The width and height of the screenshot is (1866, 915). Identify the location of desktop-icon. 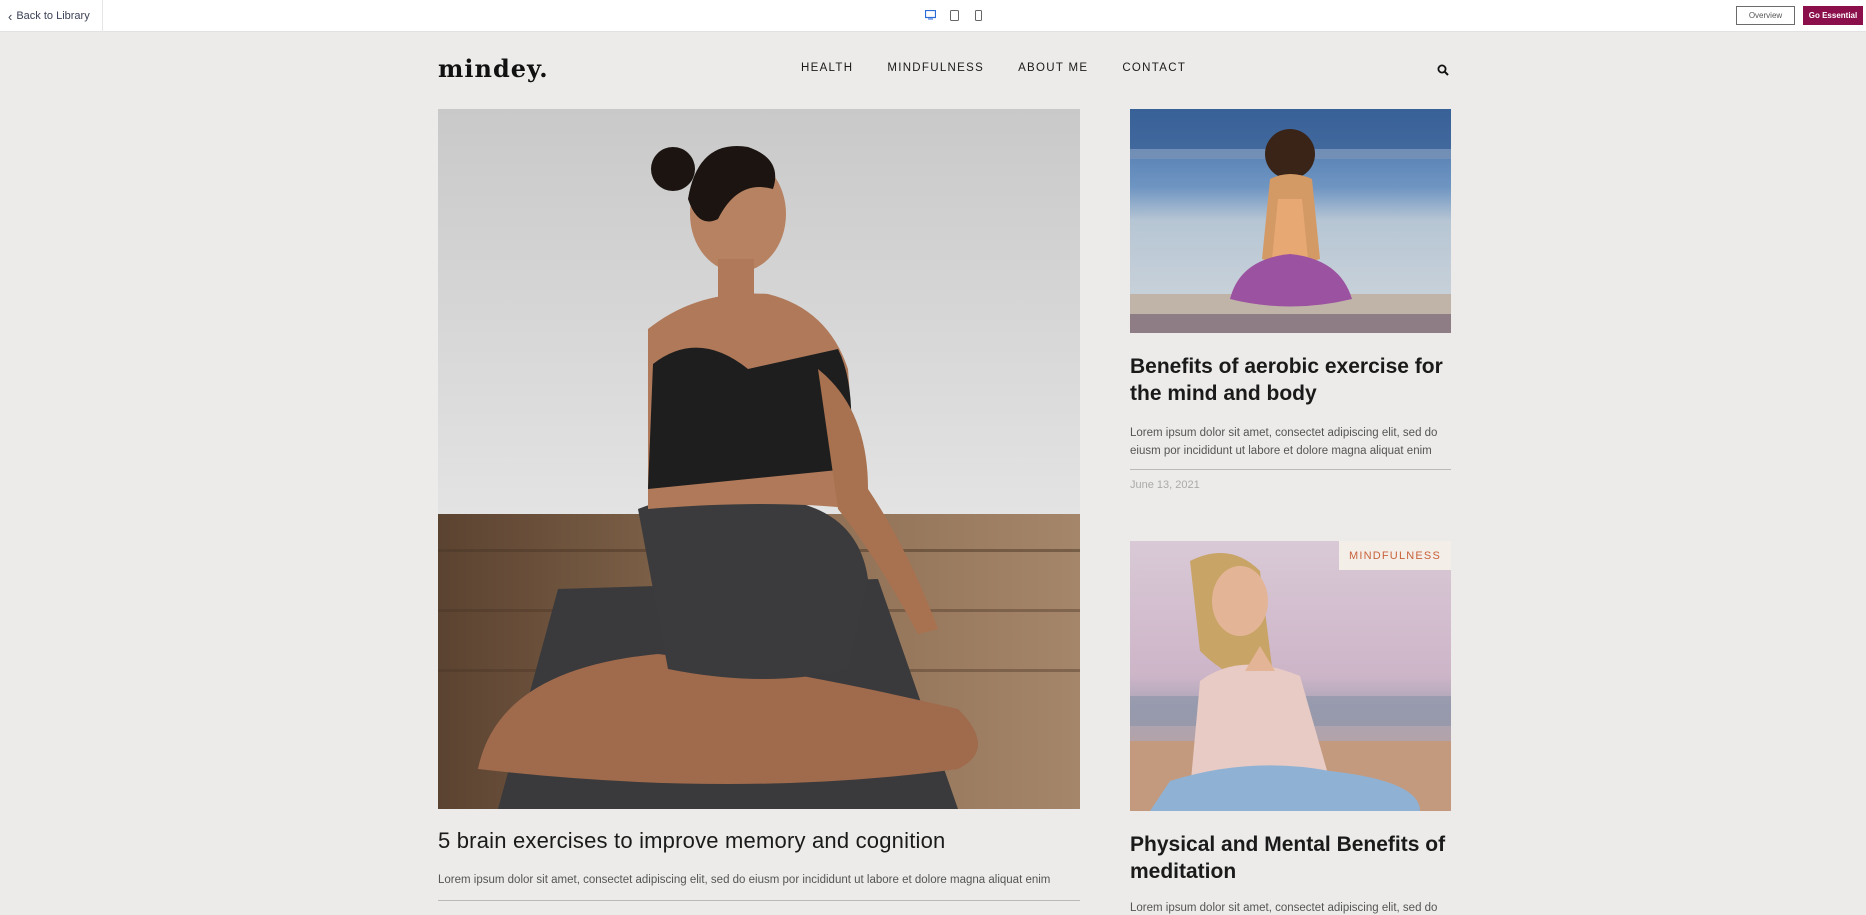
(930, 15).